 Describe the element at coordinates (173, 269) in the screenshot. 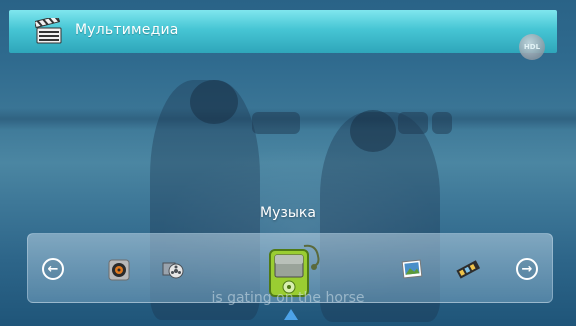

I see `video-reel-icon` at that location.